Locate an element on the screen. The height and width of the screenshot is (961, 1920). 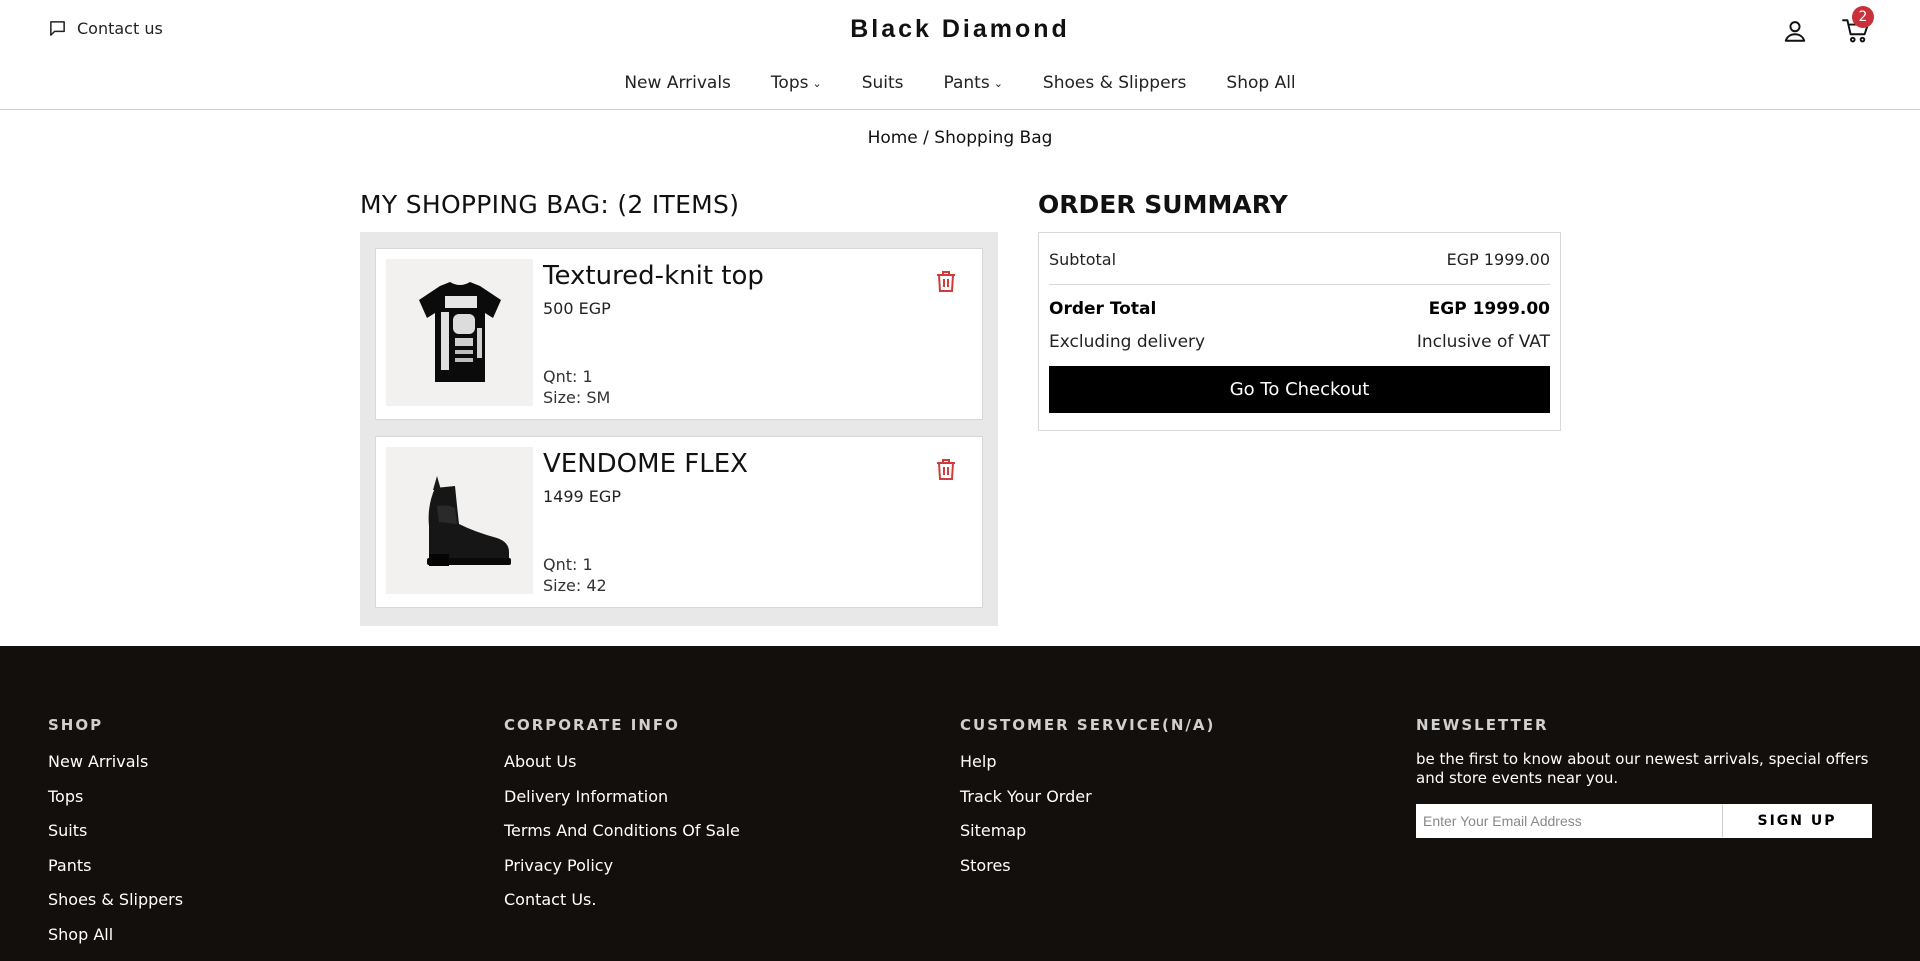
footer-link: Suits is located at coordinates (115, 838).